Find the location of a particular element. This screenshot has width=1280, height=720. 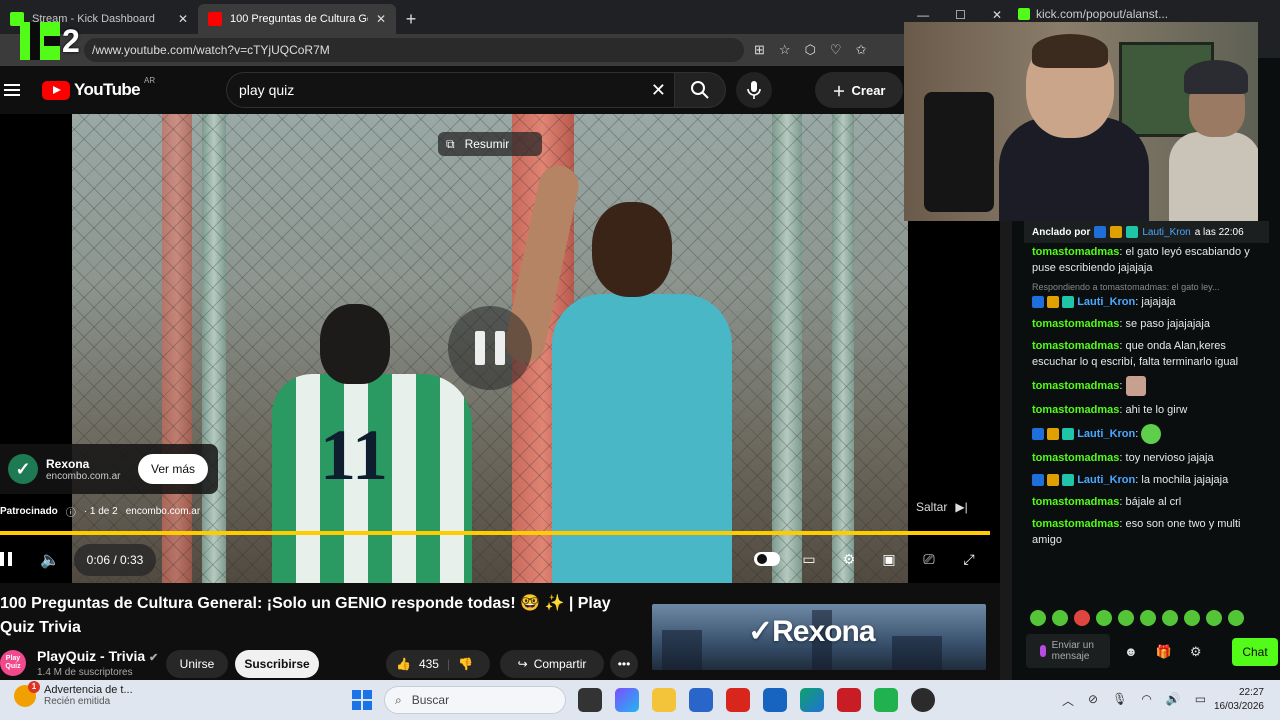

companion-ad-banner: ✓Rexona is located at coordinates (819, 637).